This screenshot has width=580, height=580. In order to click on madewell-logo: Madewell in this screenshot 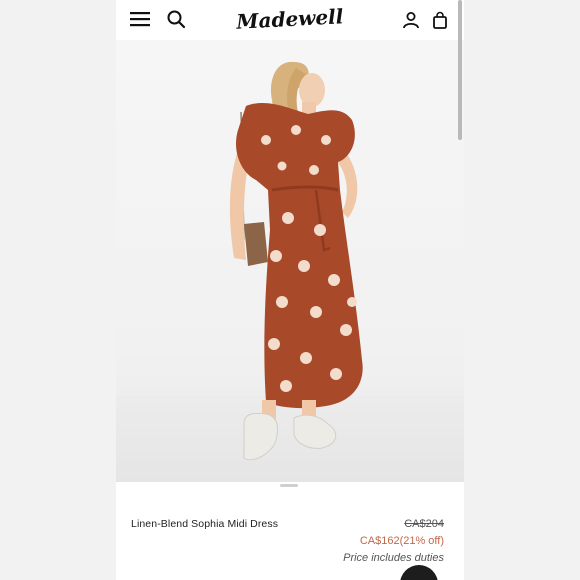, I will do `click(290, 20)`.